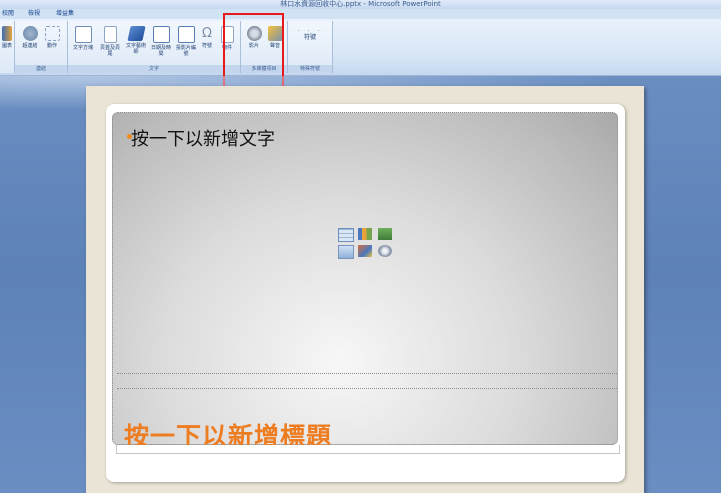  I want to click on hyperlink-button: 超連結, so click(30, 37).